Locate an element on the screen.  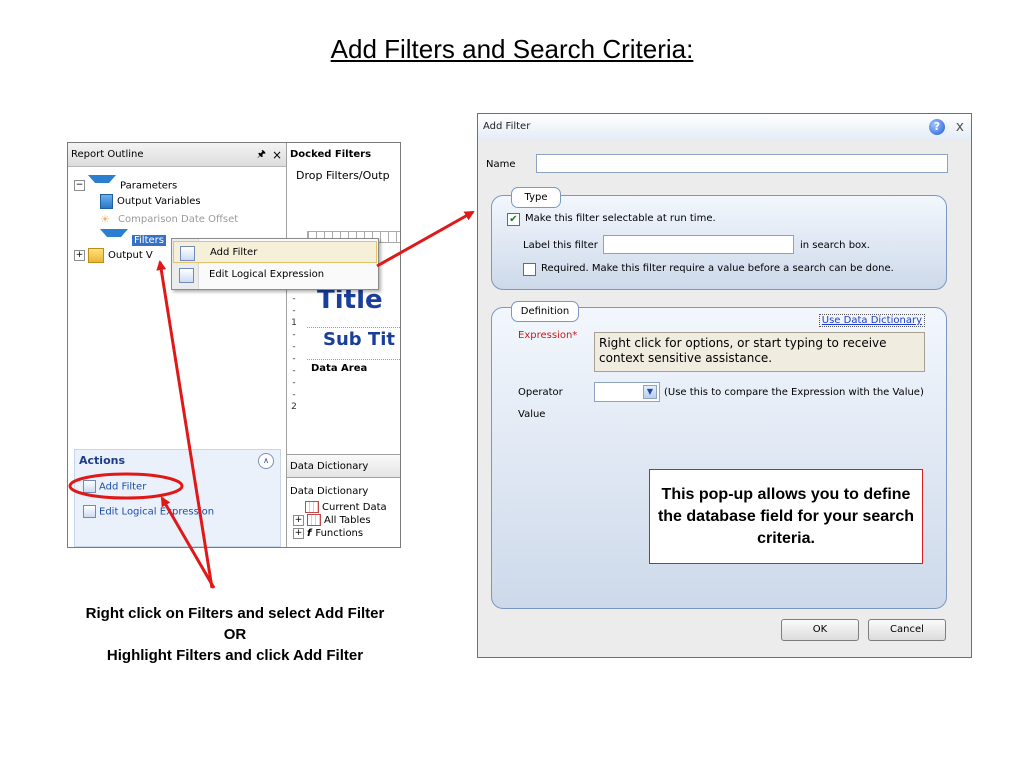
arrow-to-dialog is located at coordinates (425, 239).